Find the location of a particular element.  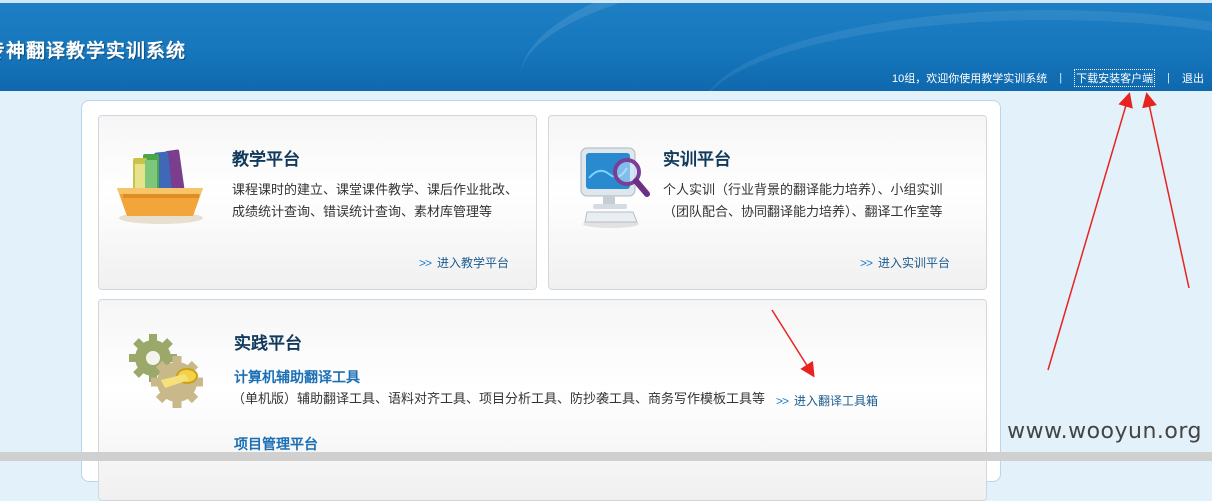

enter-training-platform-link: >> 进入实训平台 is located at coordinates (905, 262).